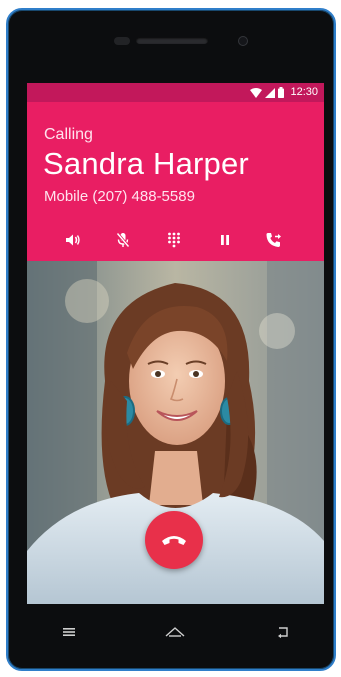 The width and height of the screenshot is (341, 677). I want to click on status-time: 12:30, so click(304, 92).